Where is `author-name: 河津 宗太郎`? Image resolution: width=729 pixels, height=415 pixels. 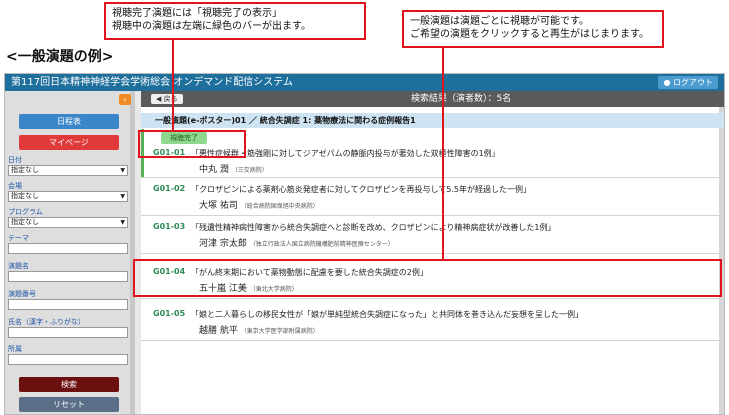 author-name: 河津 宗太郎 is located at coordinates (223, 244).